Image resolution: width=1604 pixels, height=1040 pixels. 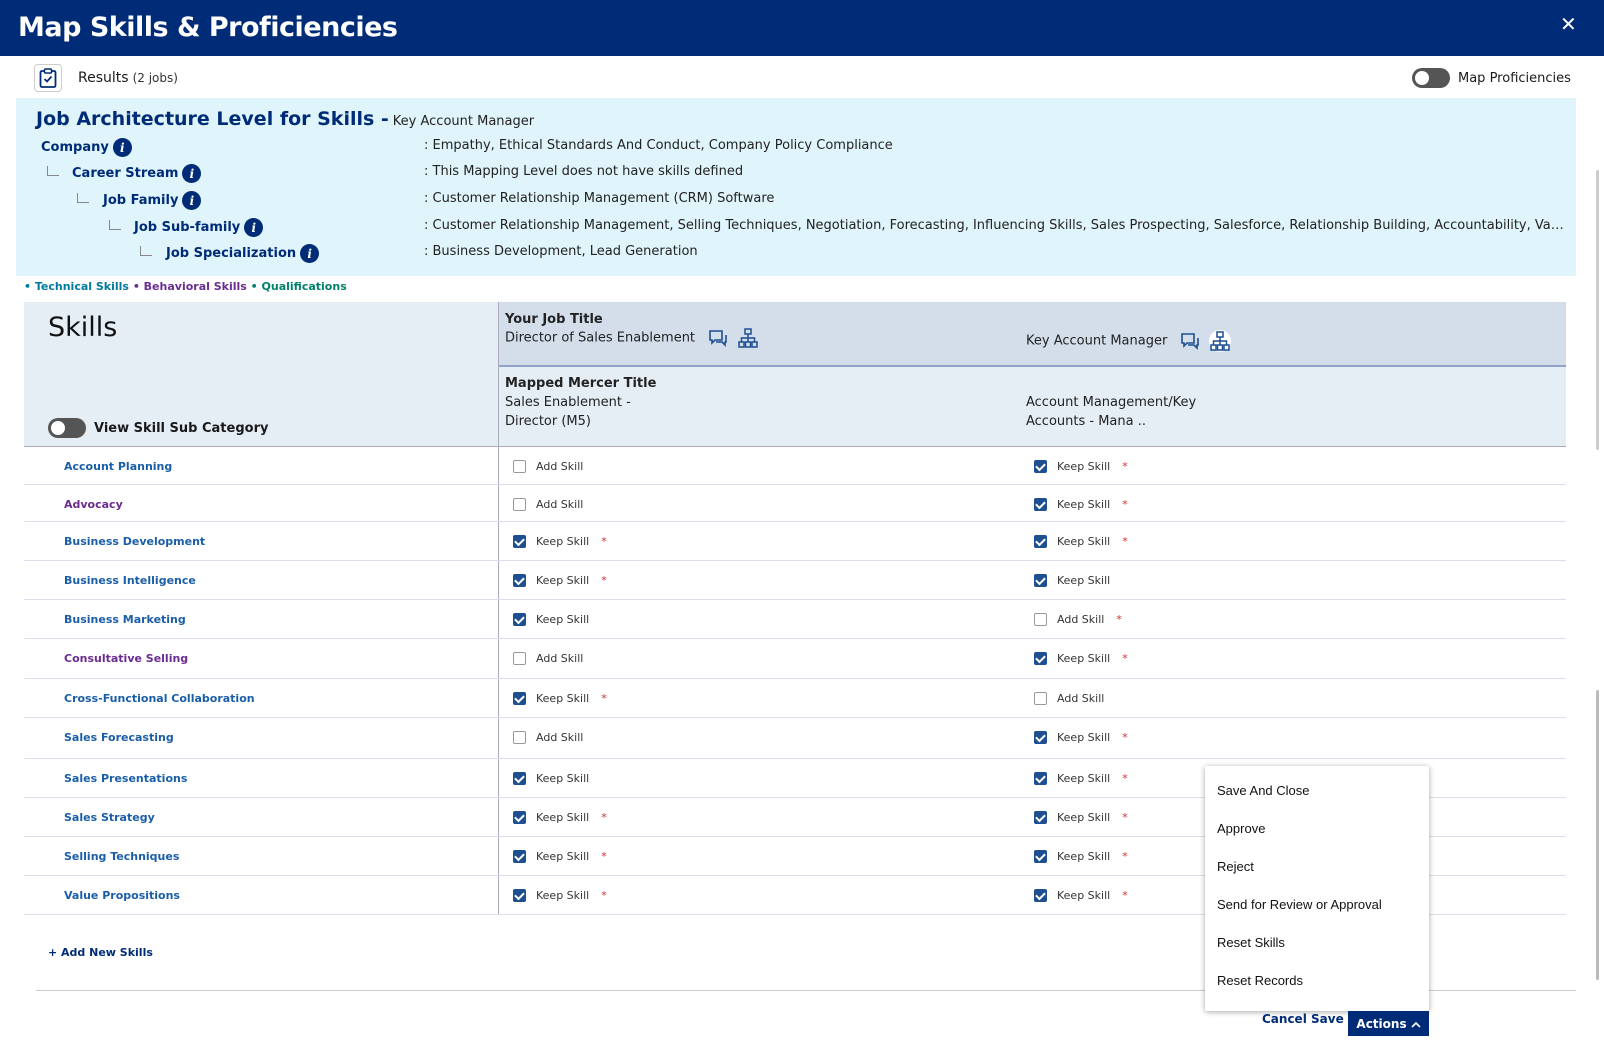 I want to click on menu-item-reset-skills: Reset Skills, so click(x=1251, y=942).